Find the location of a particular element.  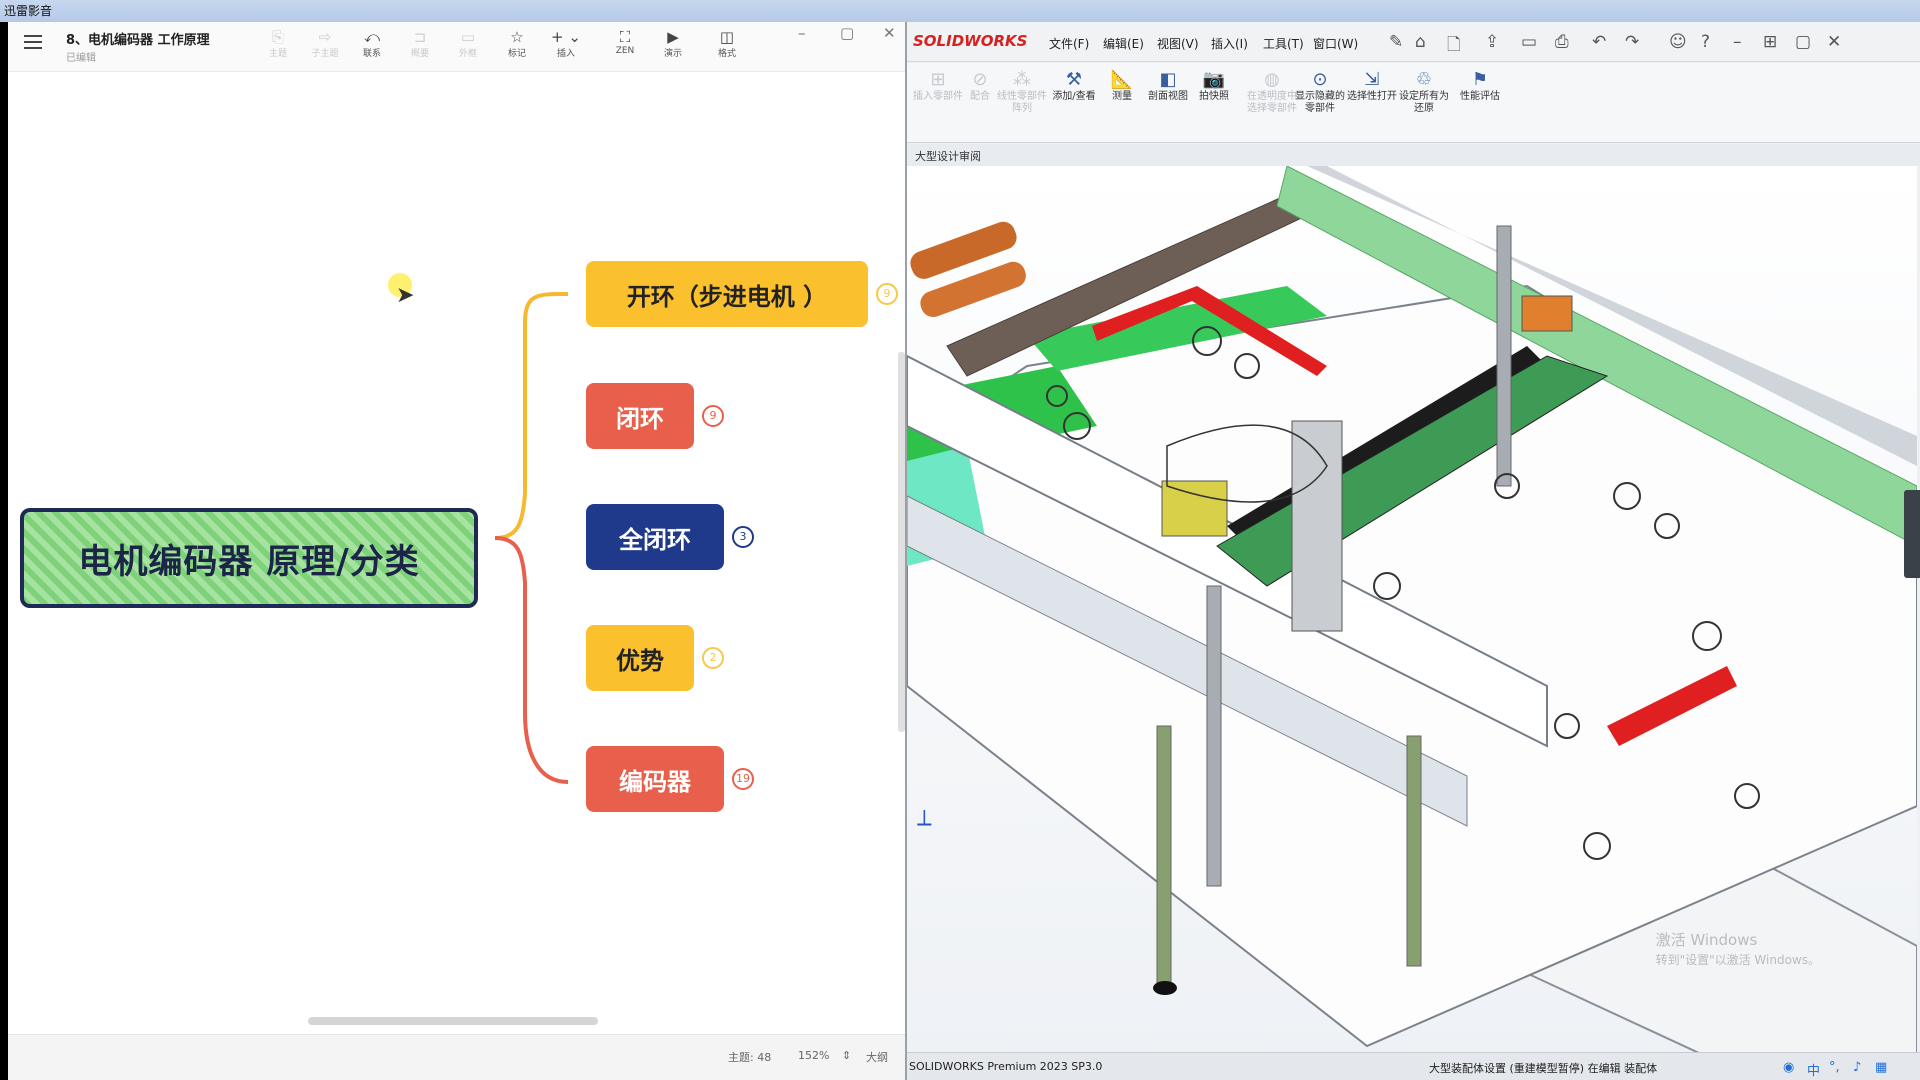

toolbar-icon: ▶ is located at coordinates (673, 37).